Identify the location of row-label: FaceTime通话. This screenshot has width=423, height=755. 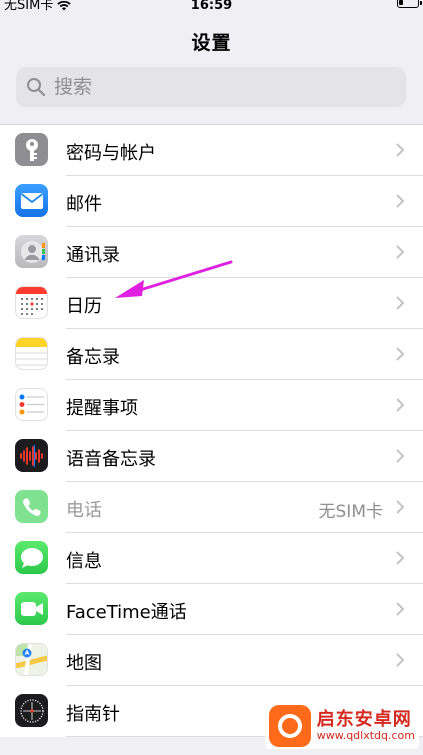
(126, 612).